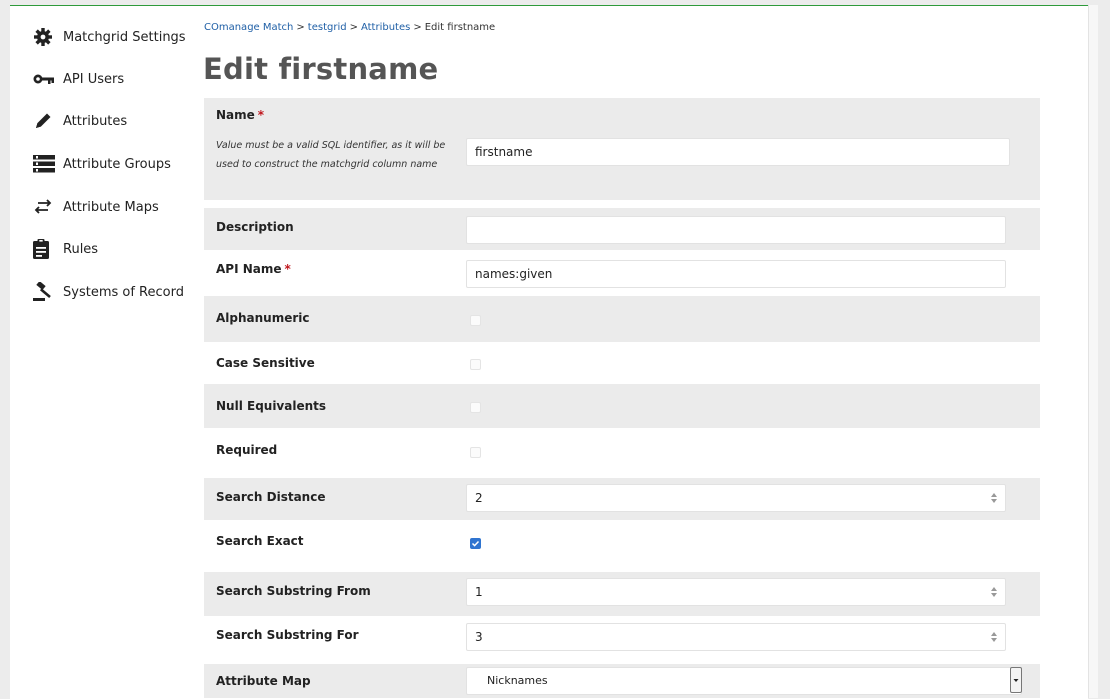  I want to click on api-name-input: names:given, so click(736, 274).